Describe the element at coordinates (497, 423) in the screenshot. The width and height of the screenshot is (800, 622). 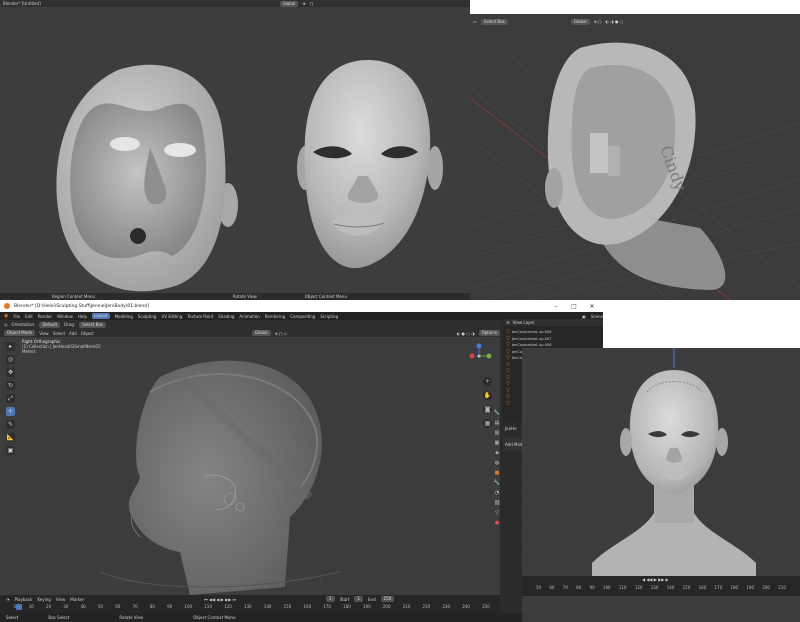
I see `render-tab-icon: ▤` at that location.